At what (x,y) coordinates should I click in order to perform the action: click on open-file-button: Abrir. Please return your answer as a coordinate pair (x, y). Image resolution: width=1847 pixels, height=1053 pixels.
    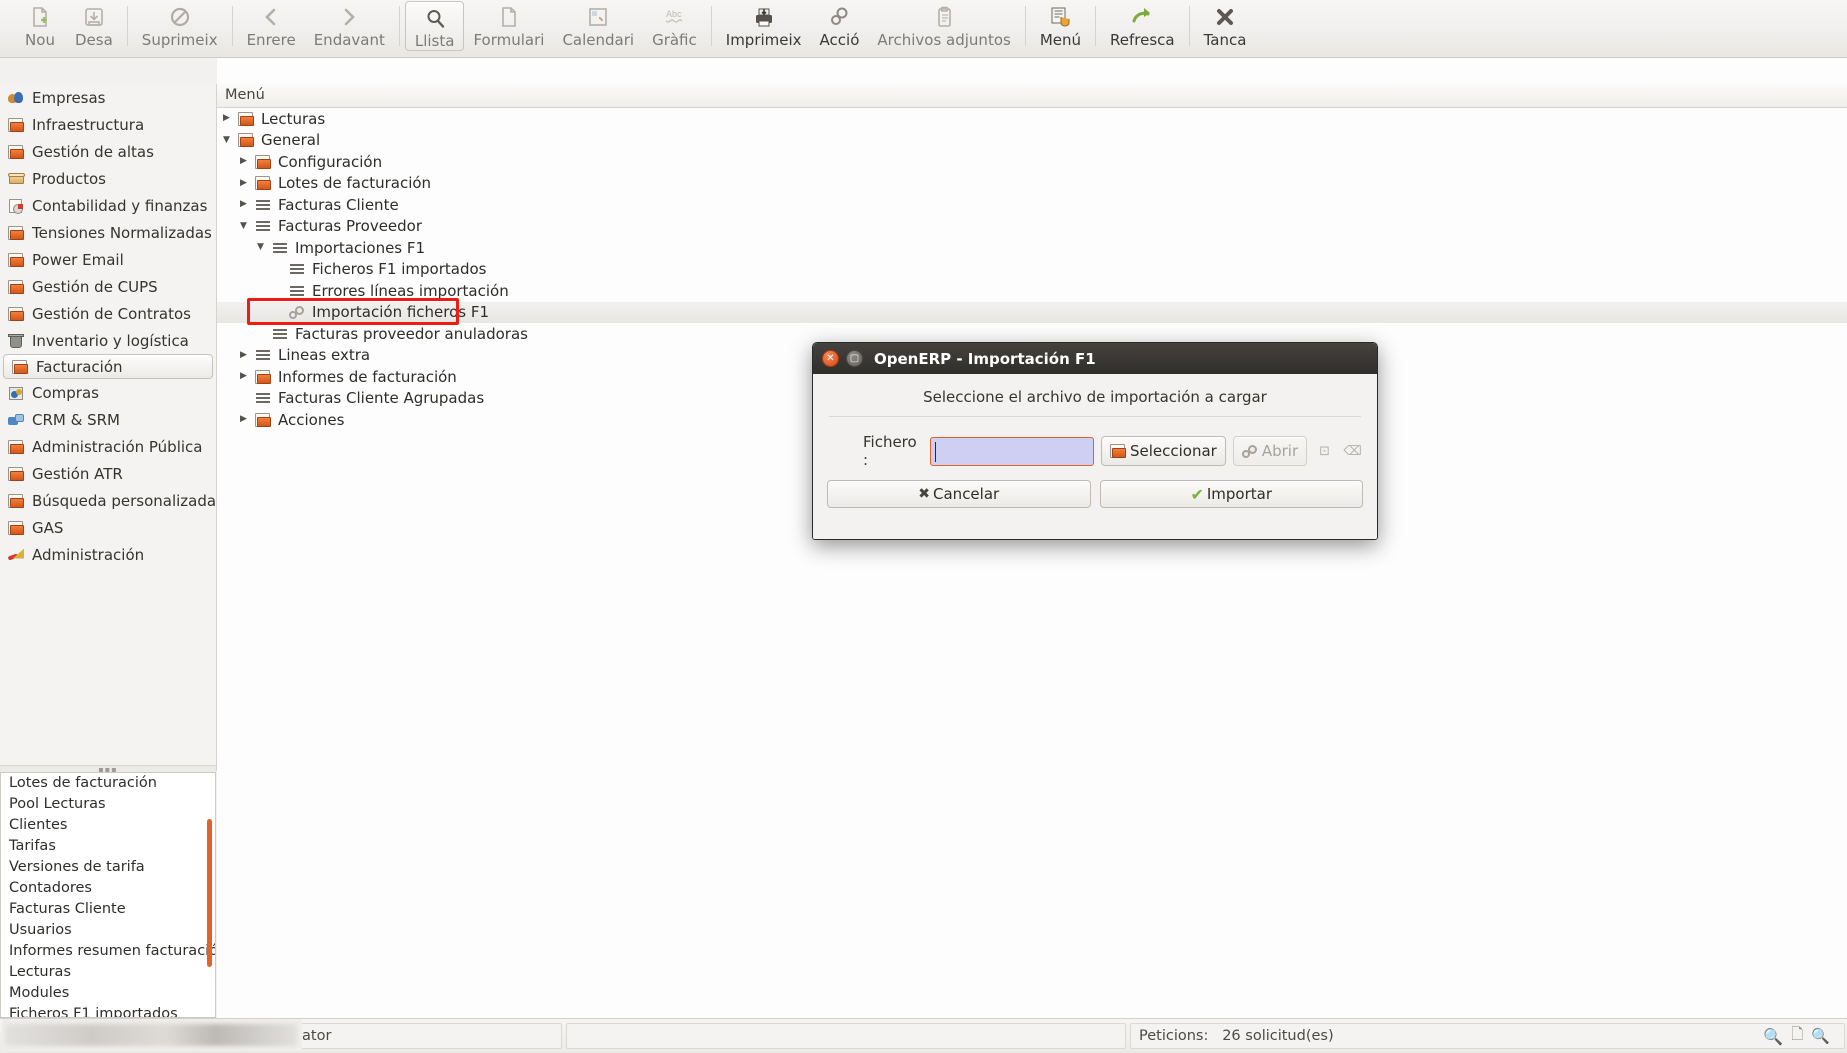
    Looking at the image, I should click on (1270, 451).